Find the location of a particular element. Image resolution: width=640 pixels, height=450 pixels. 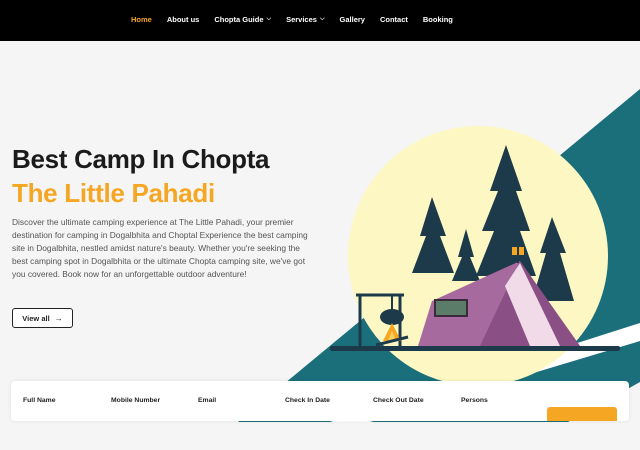

nav-item-label: Gallery is located at coordinates (352, 19).